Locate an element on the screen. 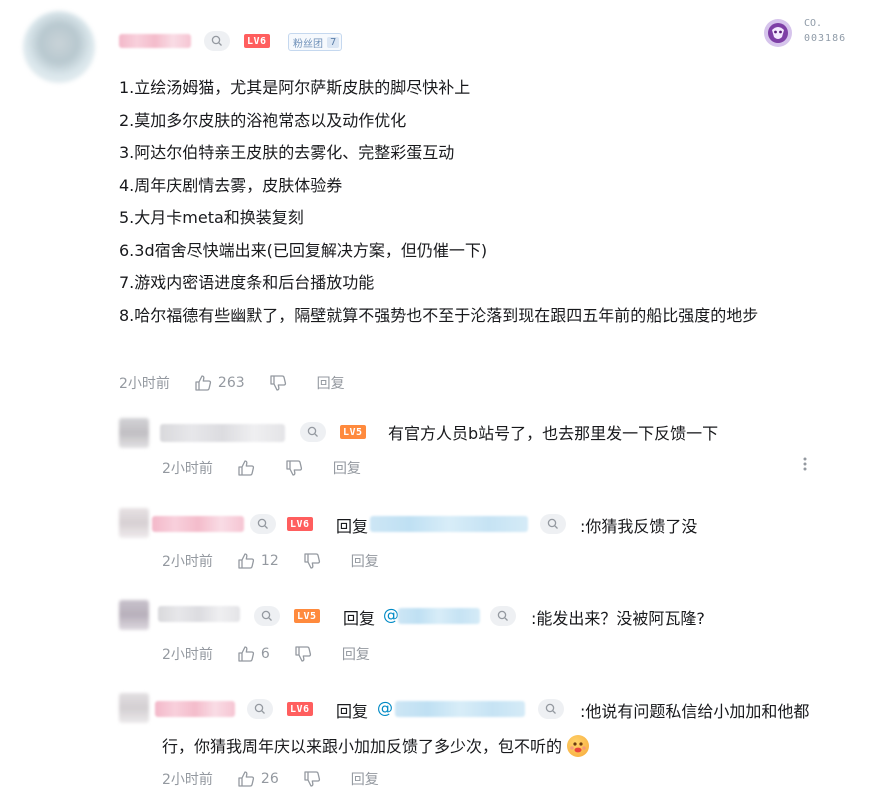  decoration-card: CO. 003186 is located at coordinates (812, 33).